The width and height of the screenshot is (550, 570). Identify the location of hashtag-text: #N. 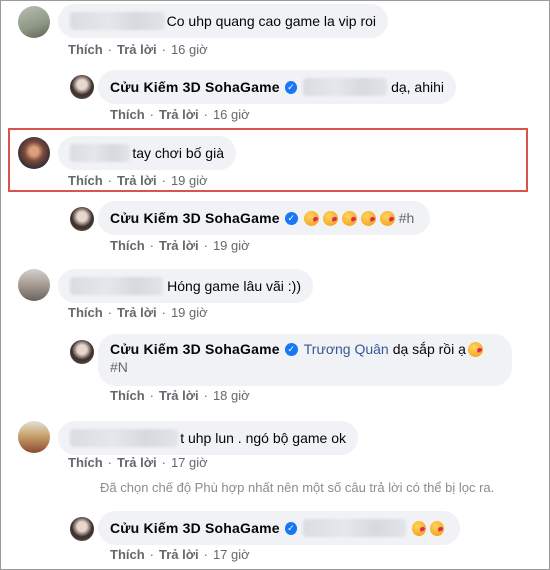
(119, 367).